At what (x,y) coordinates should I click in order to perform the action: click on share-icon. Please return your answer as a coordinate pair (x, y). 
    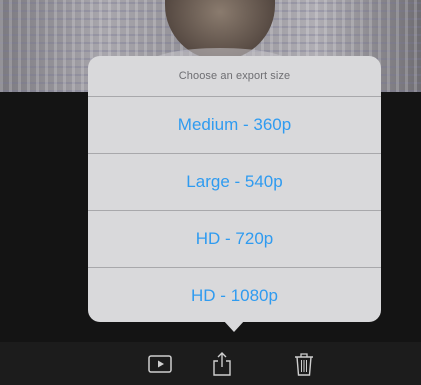
    Looking at the image, I should click on (222, 364).